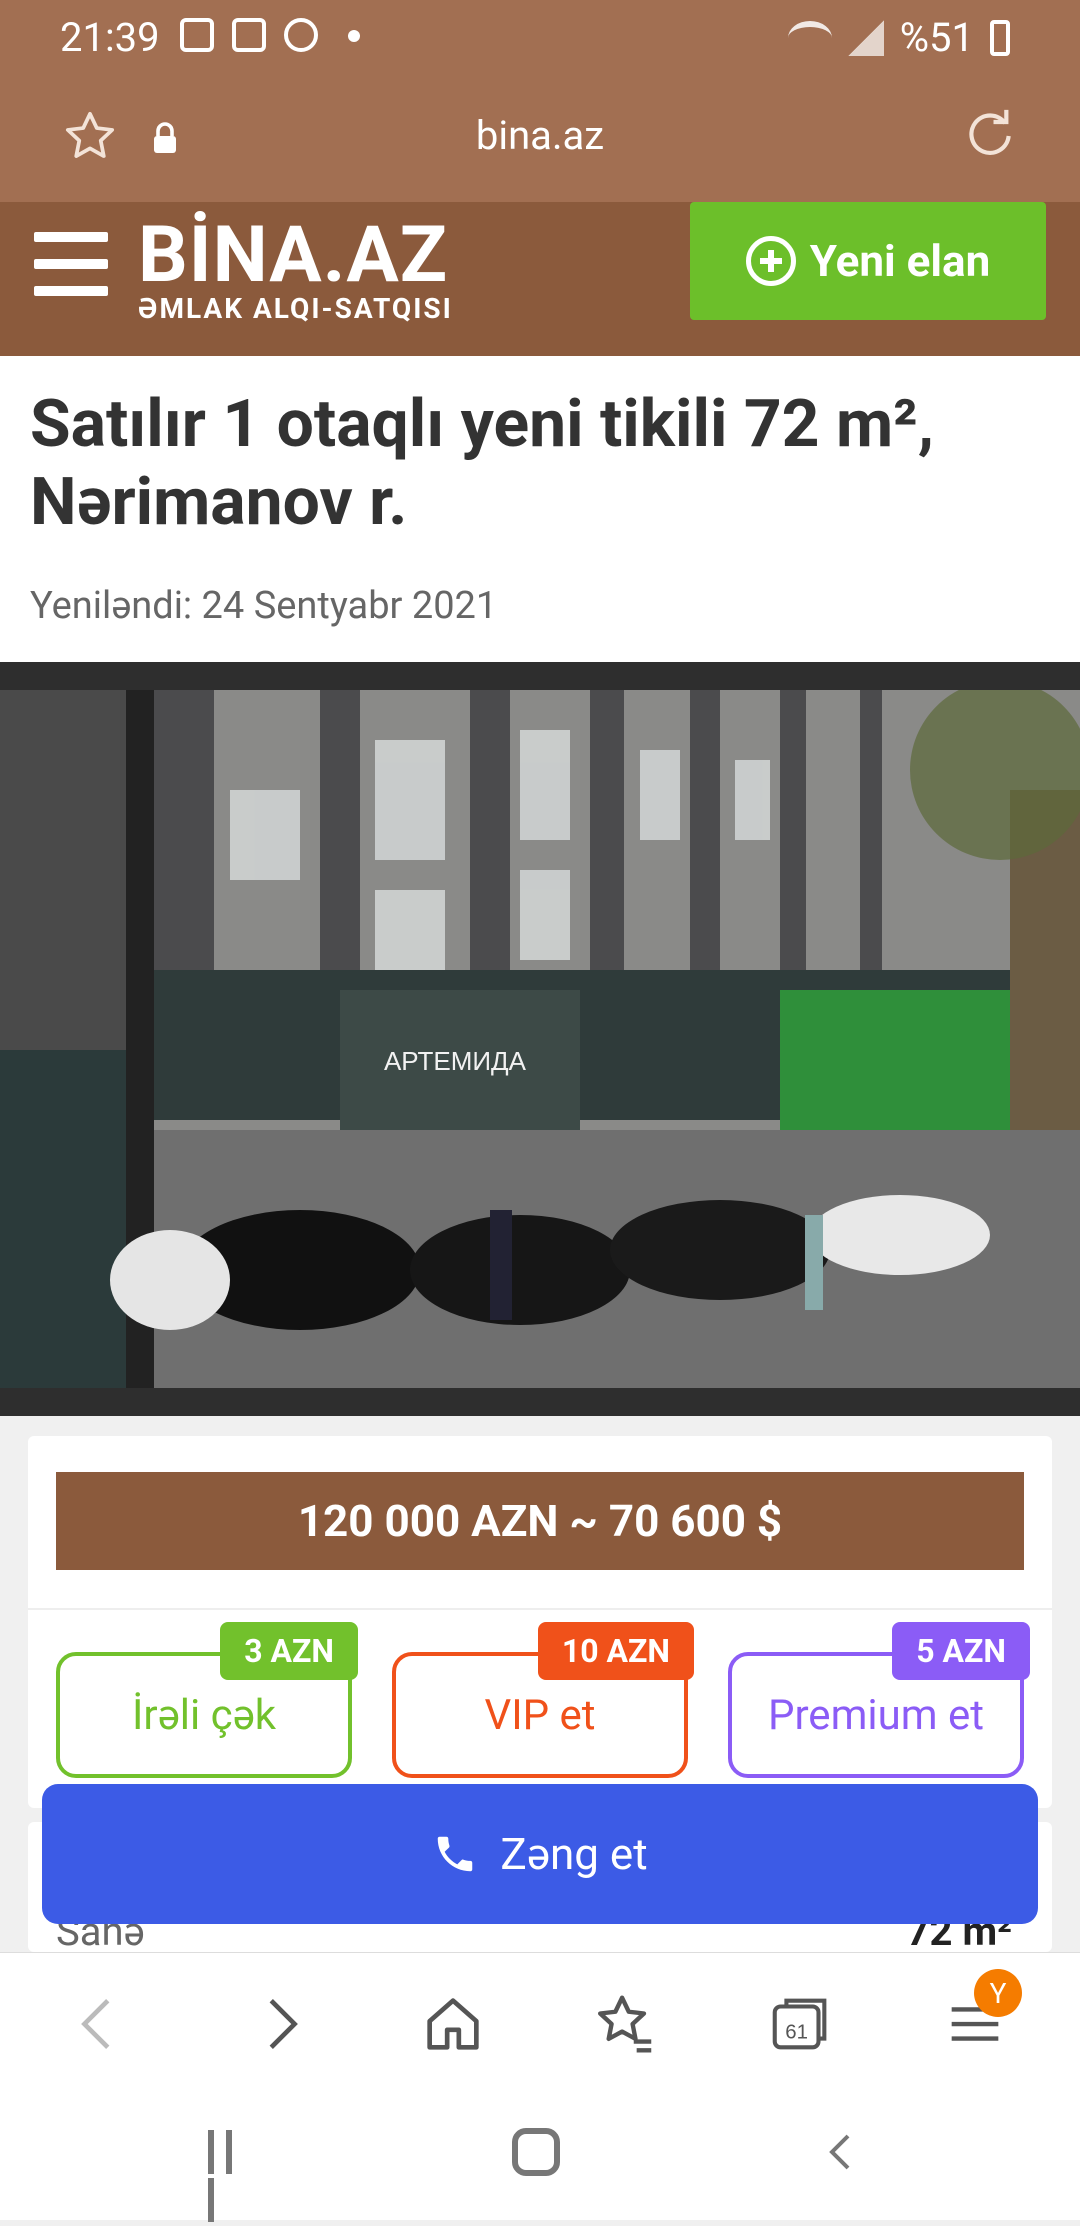 The width and height of the screenshot is (1080, 2226). I want to click on facebook-notification-icon, so click(301, 35).